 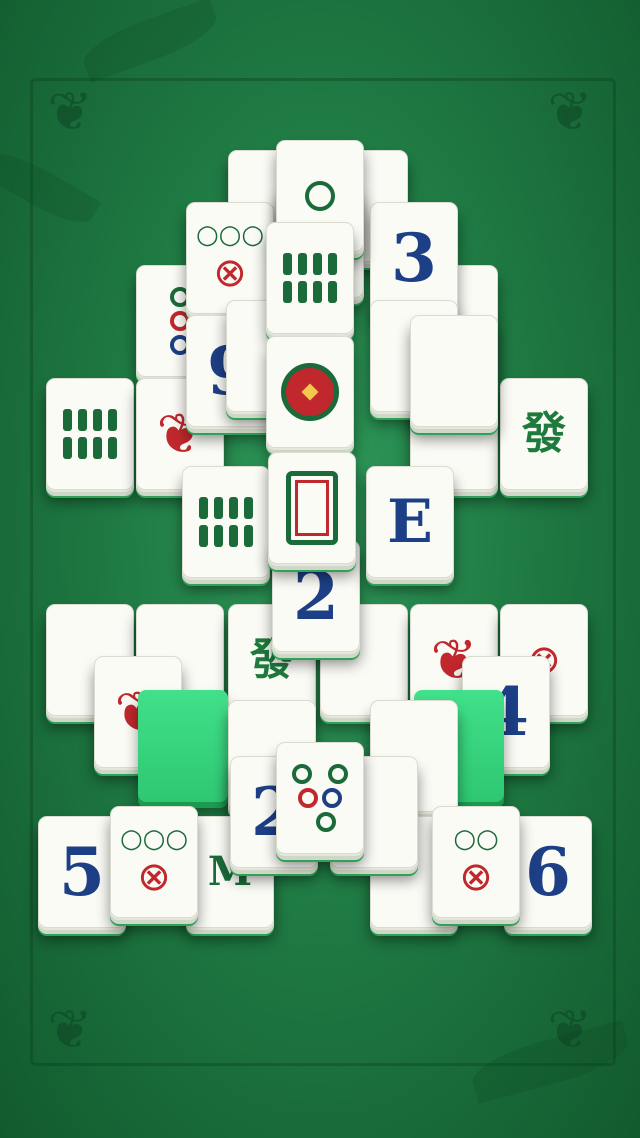 What do you see at coordinates (570, 111) in the screenshot?
I see `ornament-top-right: ❦` at bounding box center [570, 111].